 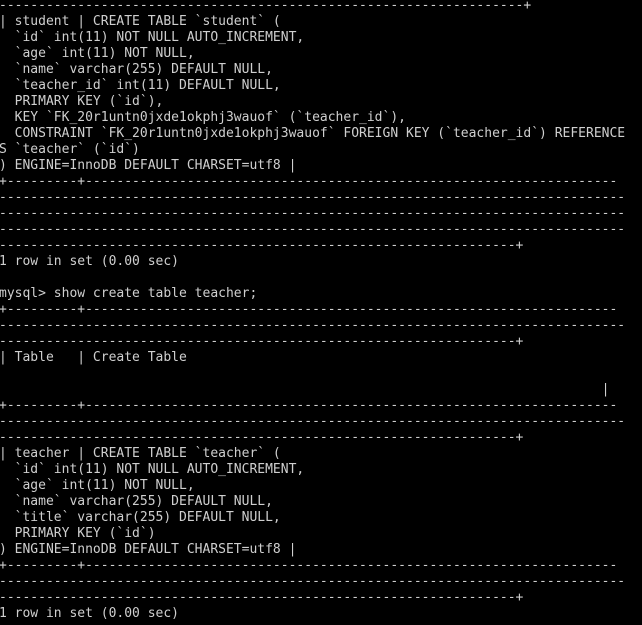 I want to click on terminal-line: `title` varchar(255) DEFAULT NULL,, so click(x=140, y=517).